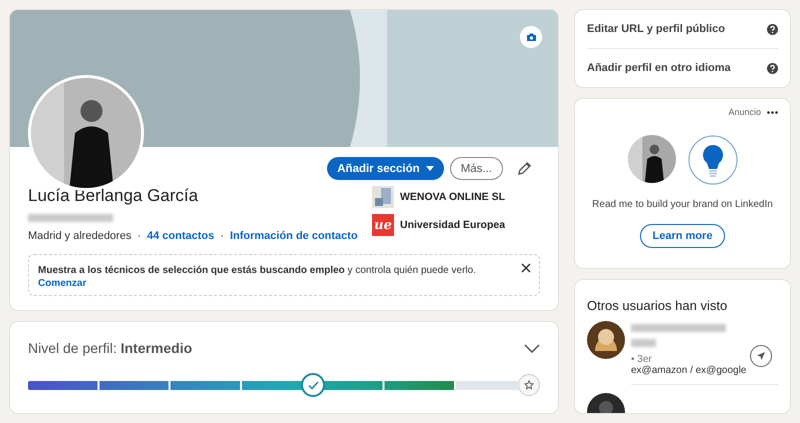 This screenshot has height=423, width=800. I want to click on connection-degree: • 3er, so click(642, 359).